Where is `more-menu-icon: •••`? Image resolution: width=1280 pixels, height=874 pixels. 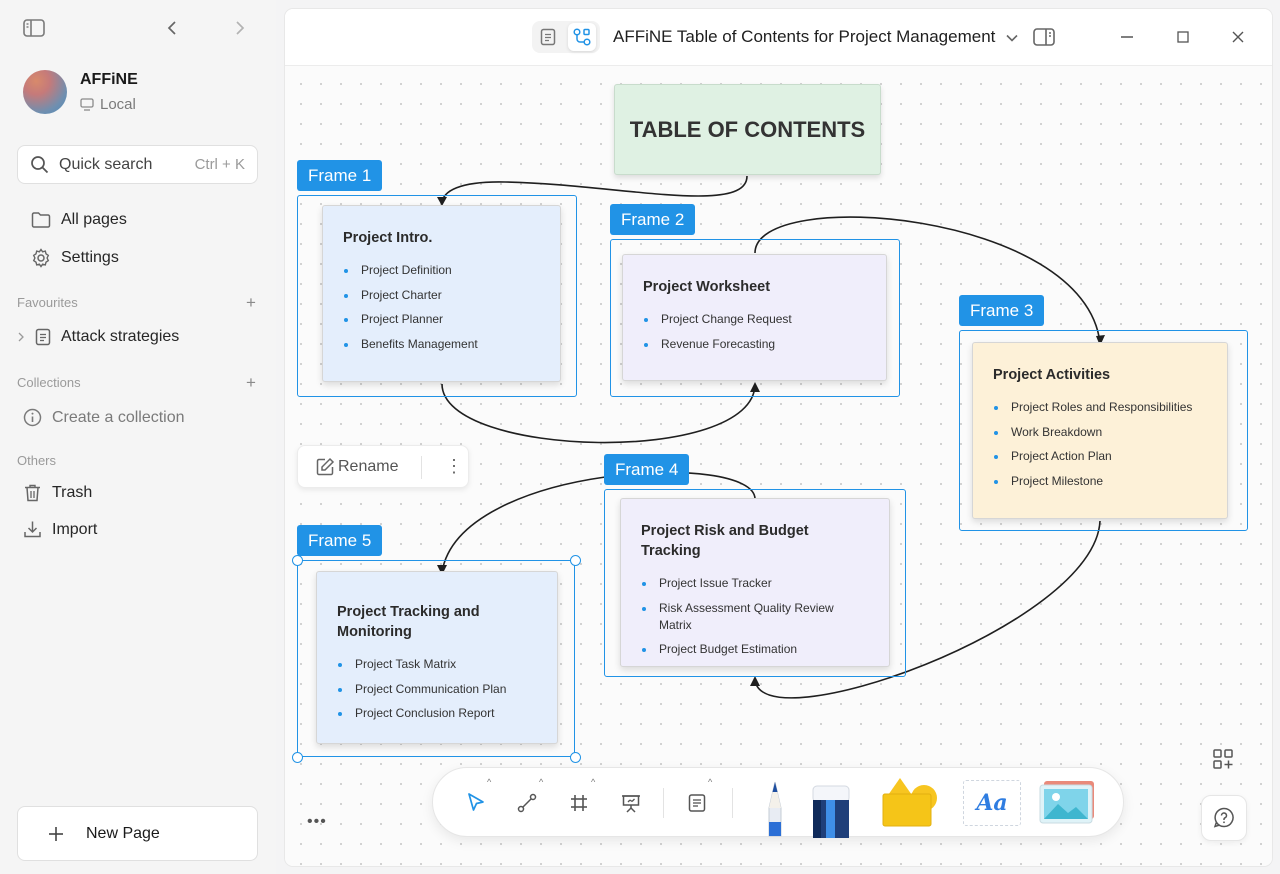 more-menu-icon: ••• is located at coordinates (317, 822).